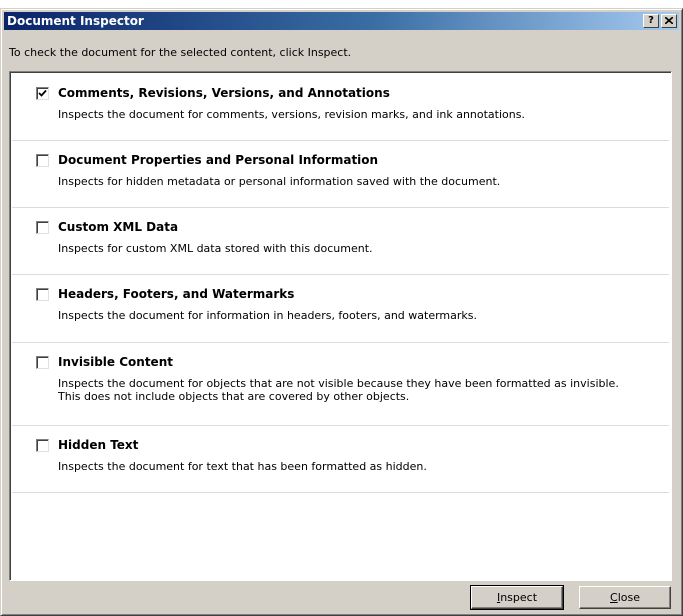 This screenshot has height=616, width=683. I want to click on checkbox-headers-footers, so click(42, 294).